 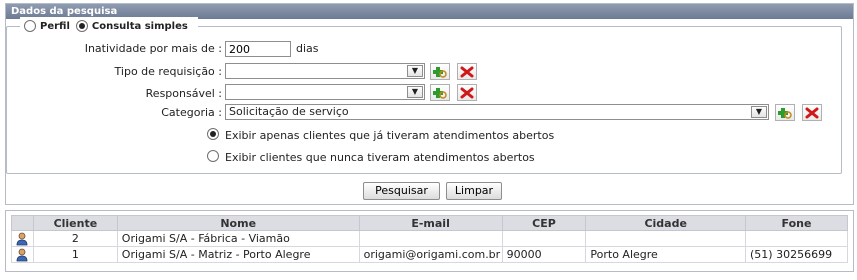 What do you see at coordinates (30, 26) in the screenshot?
I see `radio-perfil` at bounding box center [30, 26].